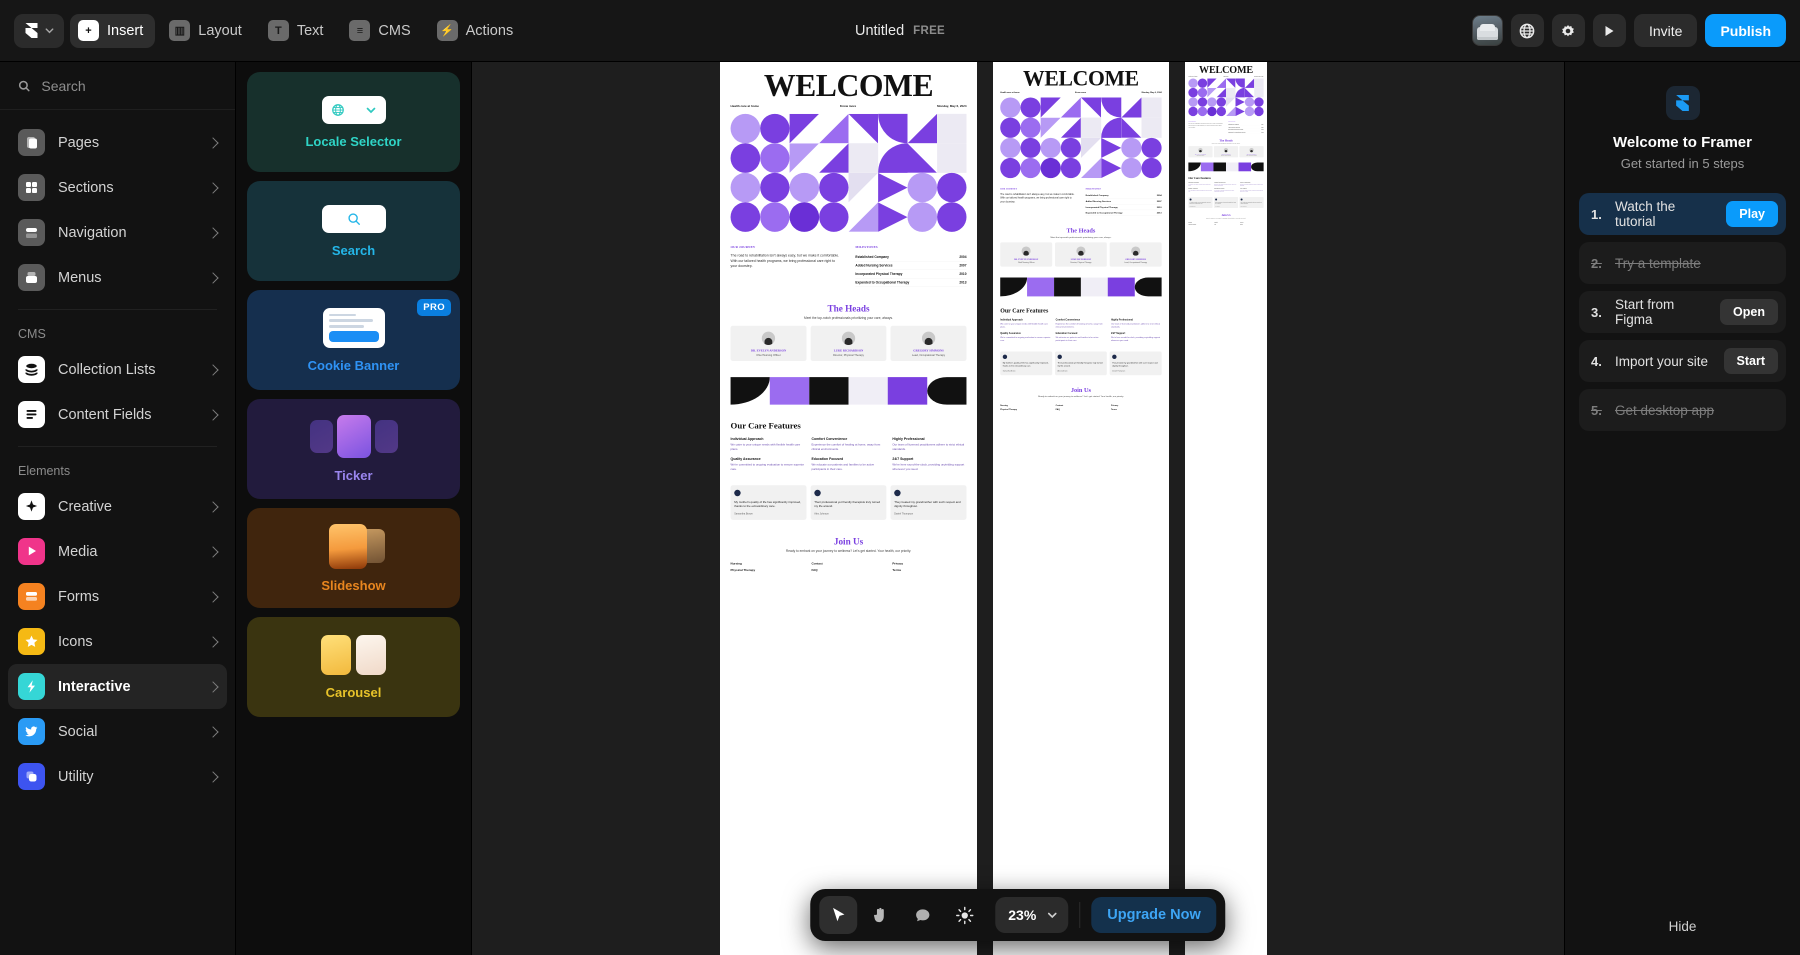 The image size is (1800, 955). What do you see at coordinates (1080, 390) in the screenshot?
I see `join-title: Join Us` at bounding box center [1080, 390].